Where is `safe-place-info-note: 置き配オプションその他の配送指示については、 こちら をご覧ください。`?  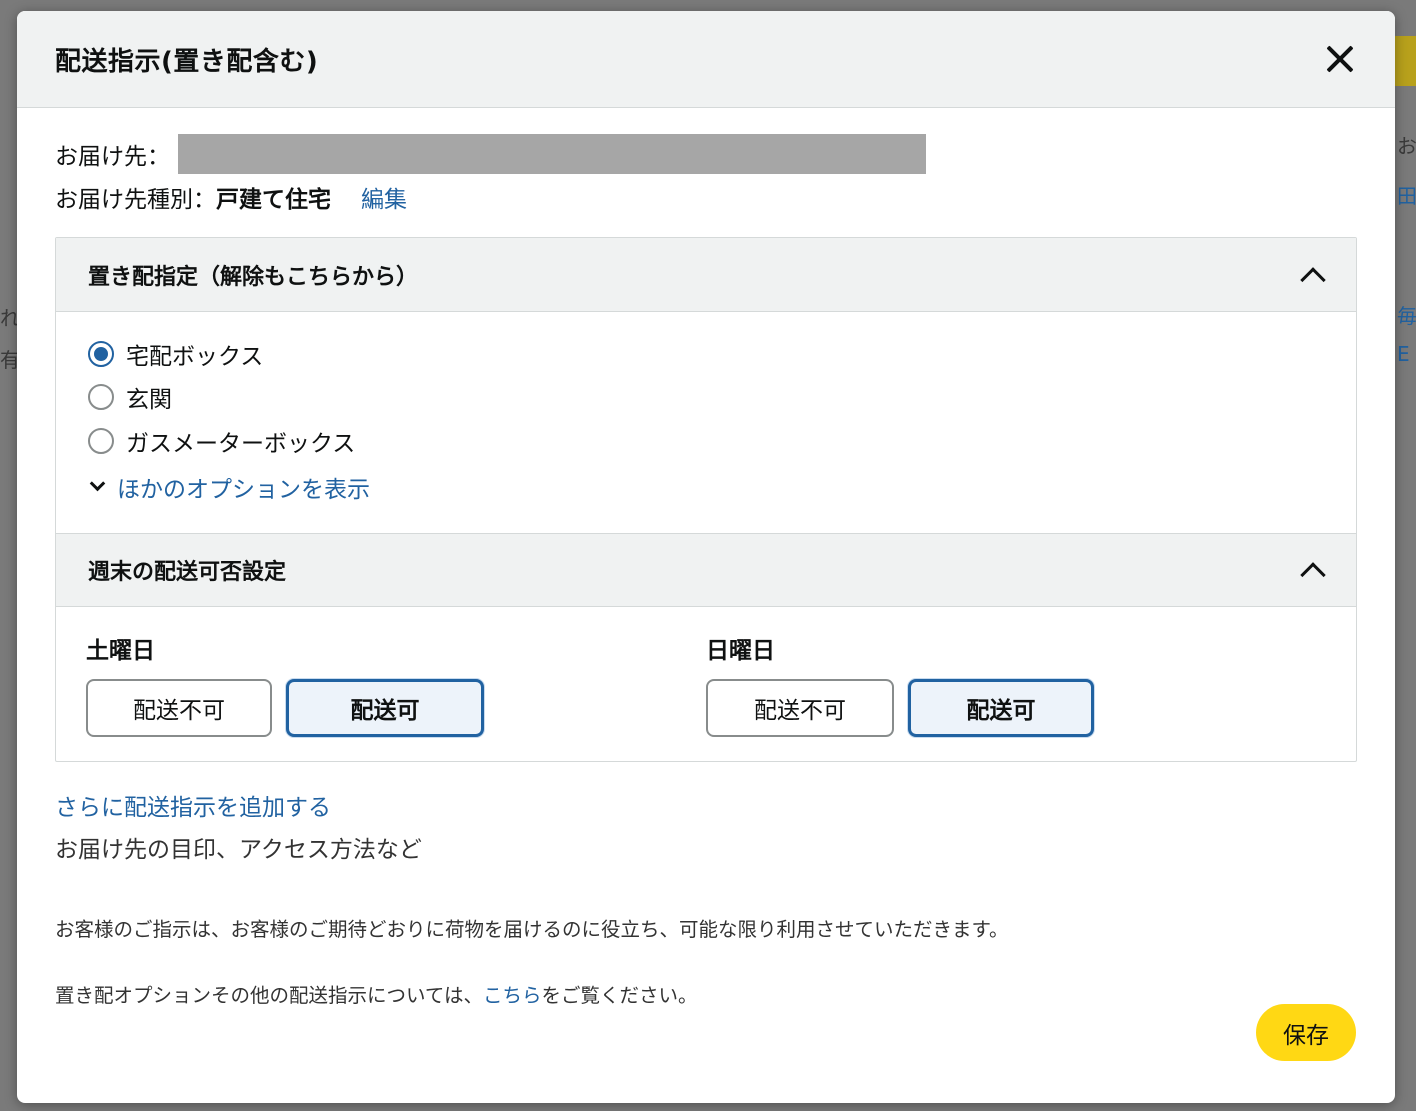 safe-place-info-note: 置き配オプションその他の配送指示については、 こちら をご覧ください。 is located at coordinates (706, 994).